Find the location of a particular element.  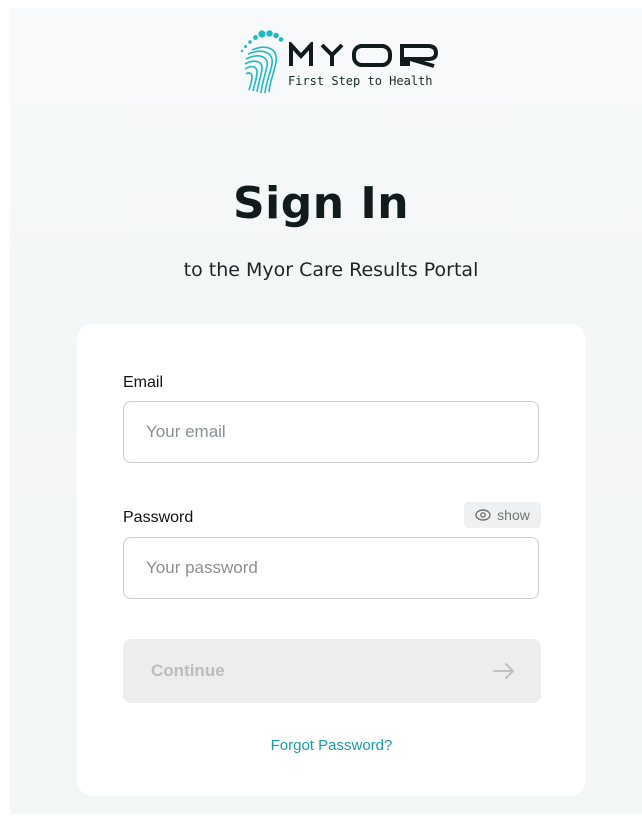

show-toggle-label: show is located at coordinates (513, 515).